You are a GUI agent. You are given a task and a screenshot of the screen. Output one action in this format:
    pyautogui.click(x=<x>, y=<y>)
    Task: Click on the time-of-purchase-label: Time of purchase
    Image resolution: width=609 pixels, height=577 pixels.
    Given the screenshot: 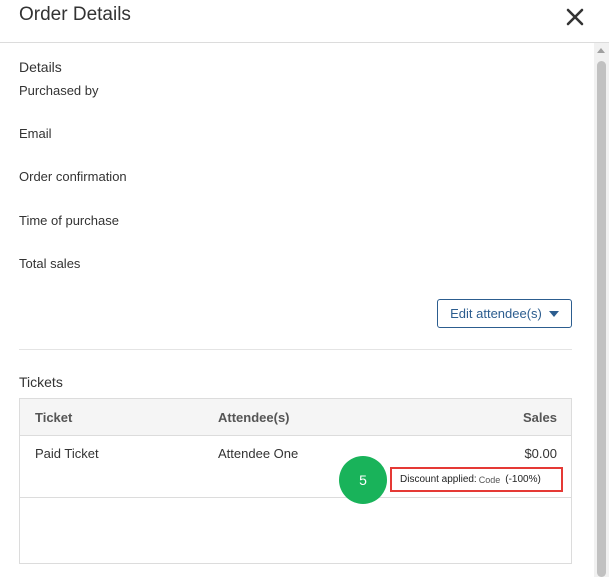 What is the action you would take?
    pyautogui.click(x=69, y=220)
    